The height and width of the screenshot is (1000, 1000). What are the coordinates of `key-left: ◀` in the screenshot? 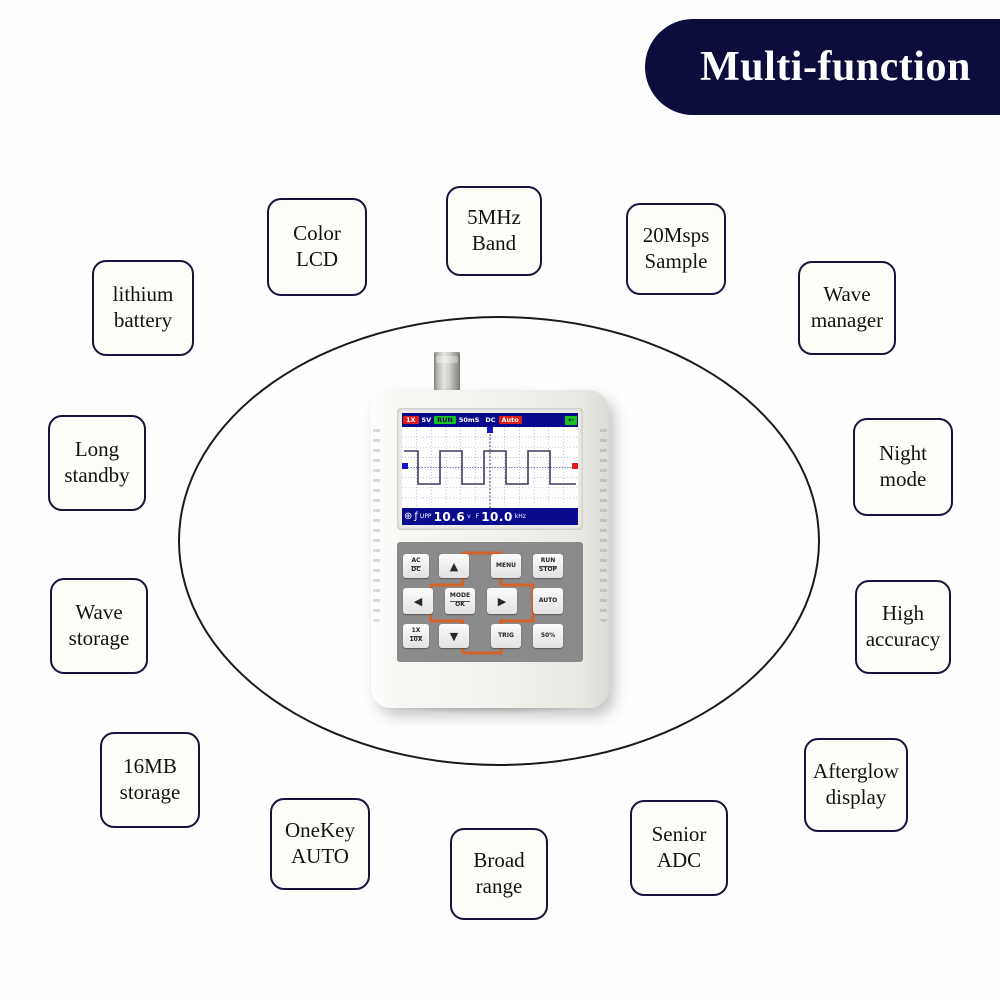 It's located at (418, 601).